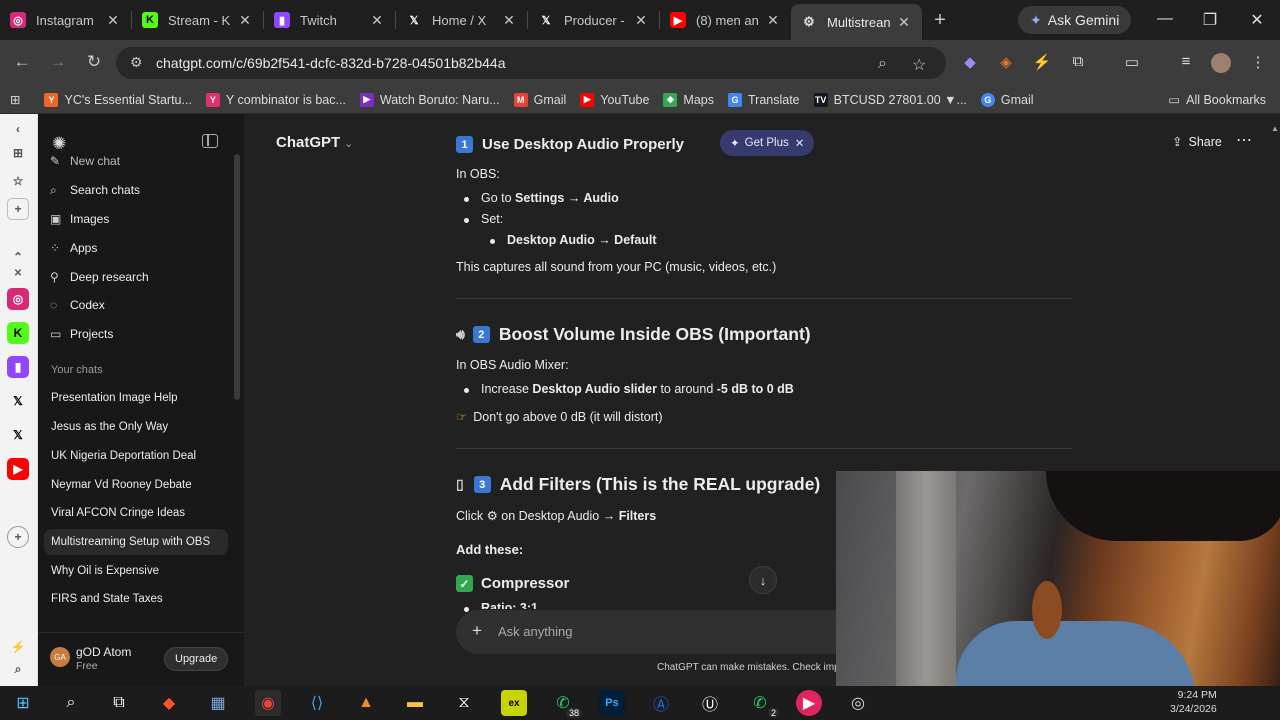  What do you see at coordinates (140, 599) in the screenshot?
I see `chat-item: FIRS and State Taxes` at bounding box center [140, 599].